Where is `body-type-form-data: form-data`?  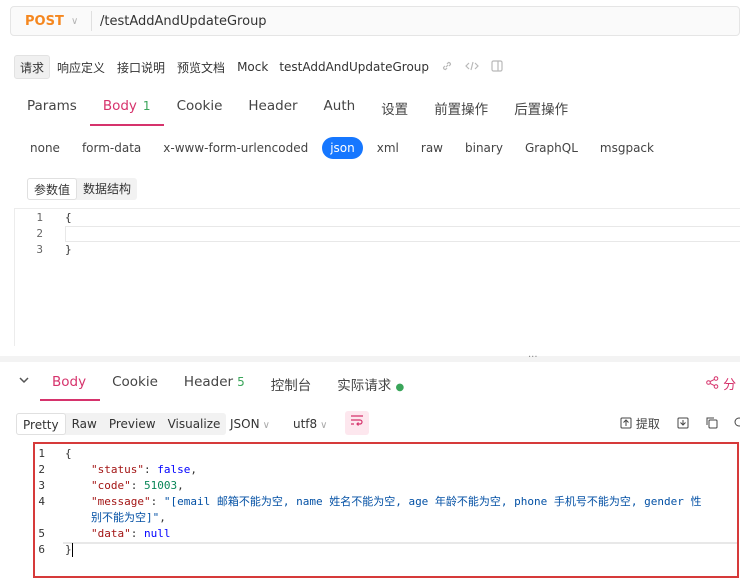 body-type-form-data: form-data is located at coordinates (111, 148).